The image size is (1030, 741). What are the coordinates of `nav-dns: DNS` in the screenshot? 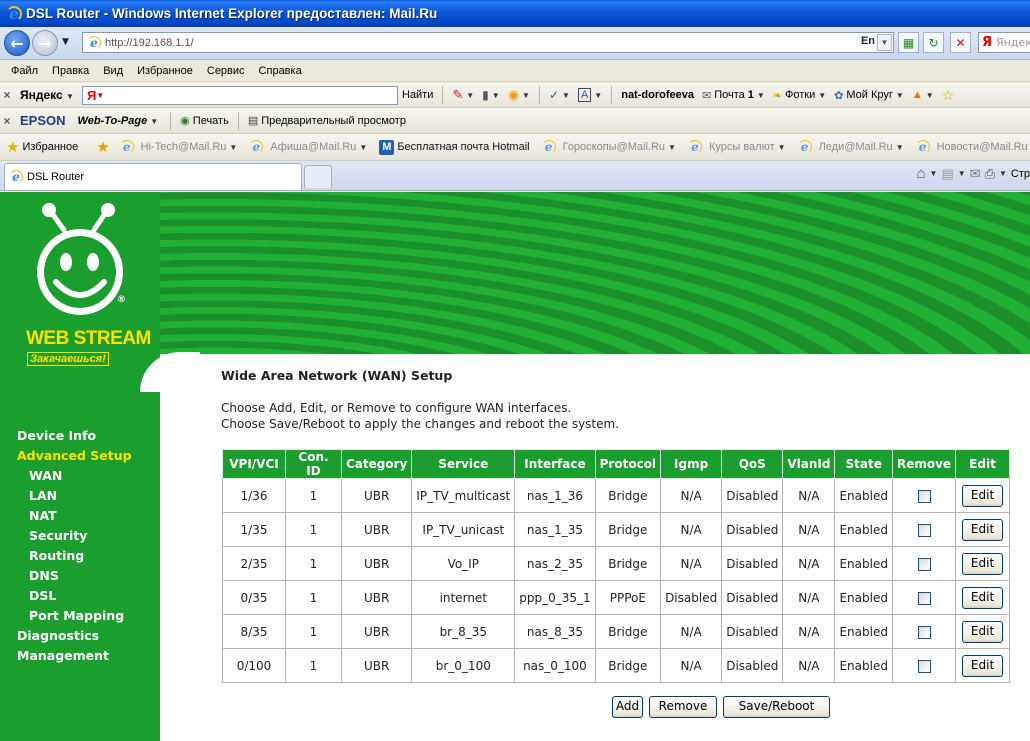 It's located at (74, 576).